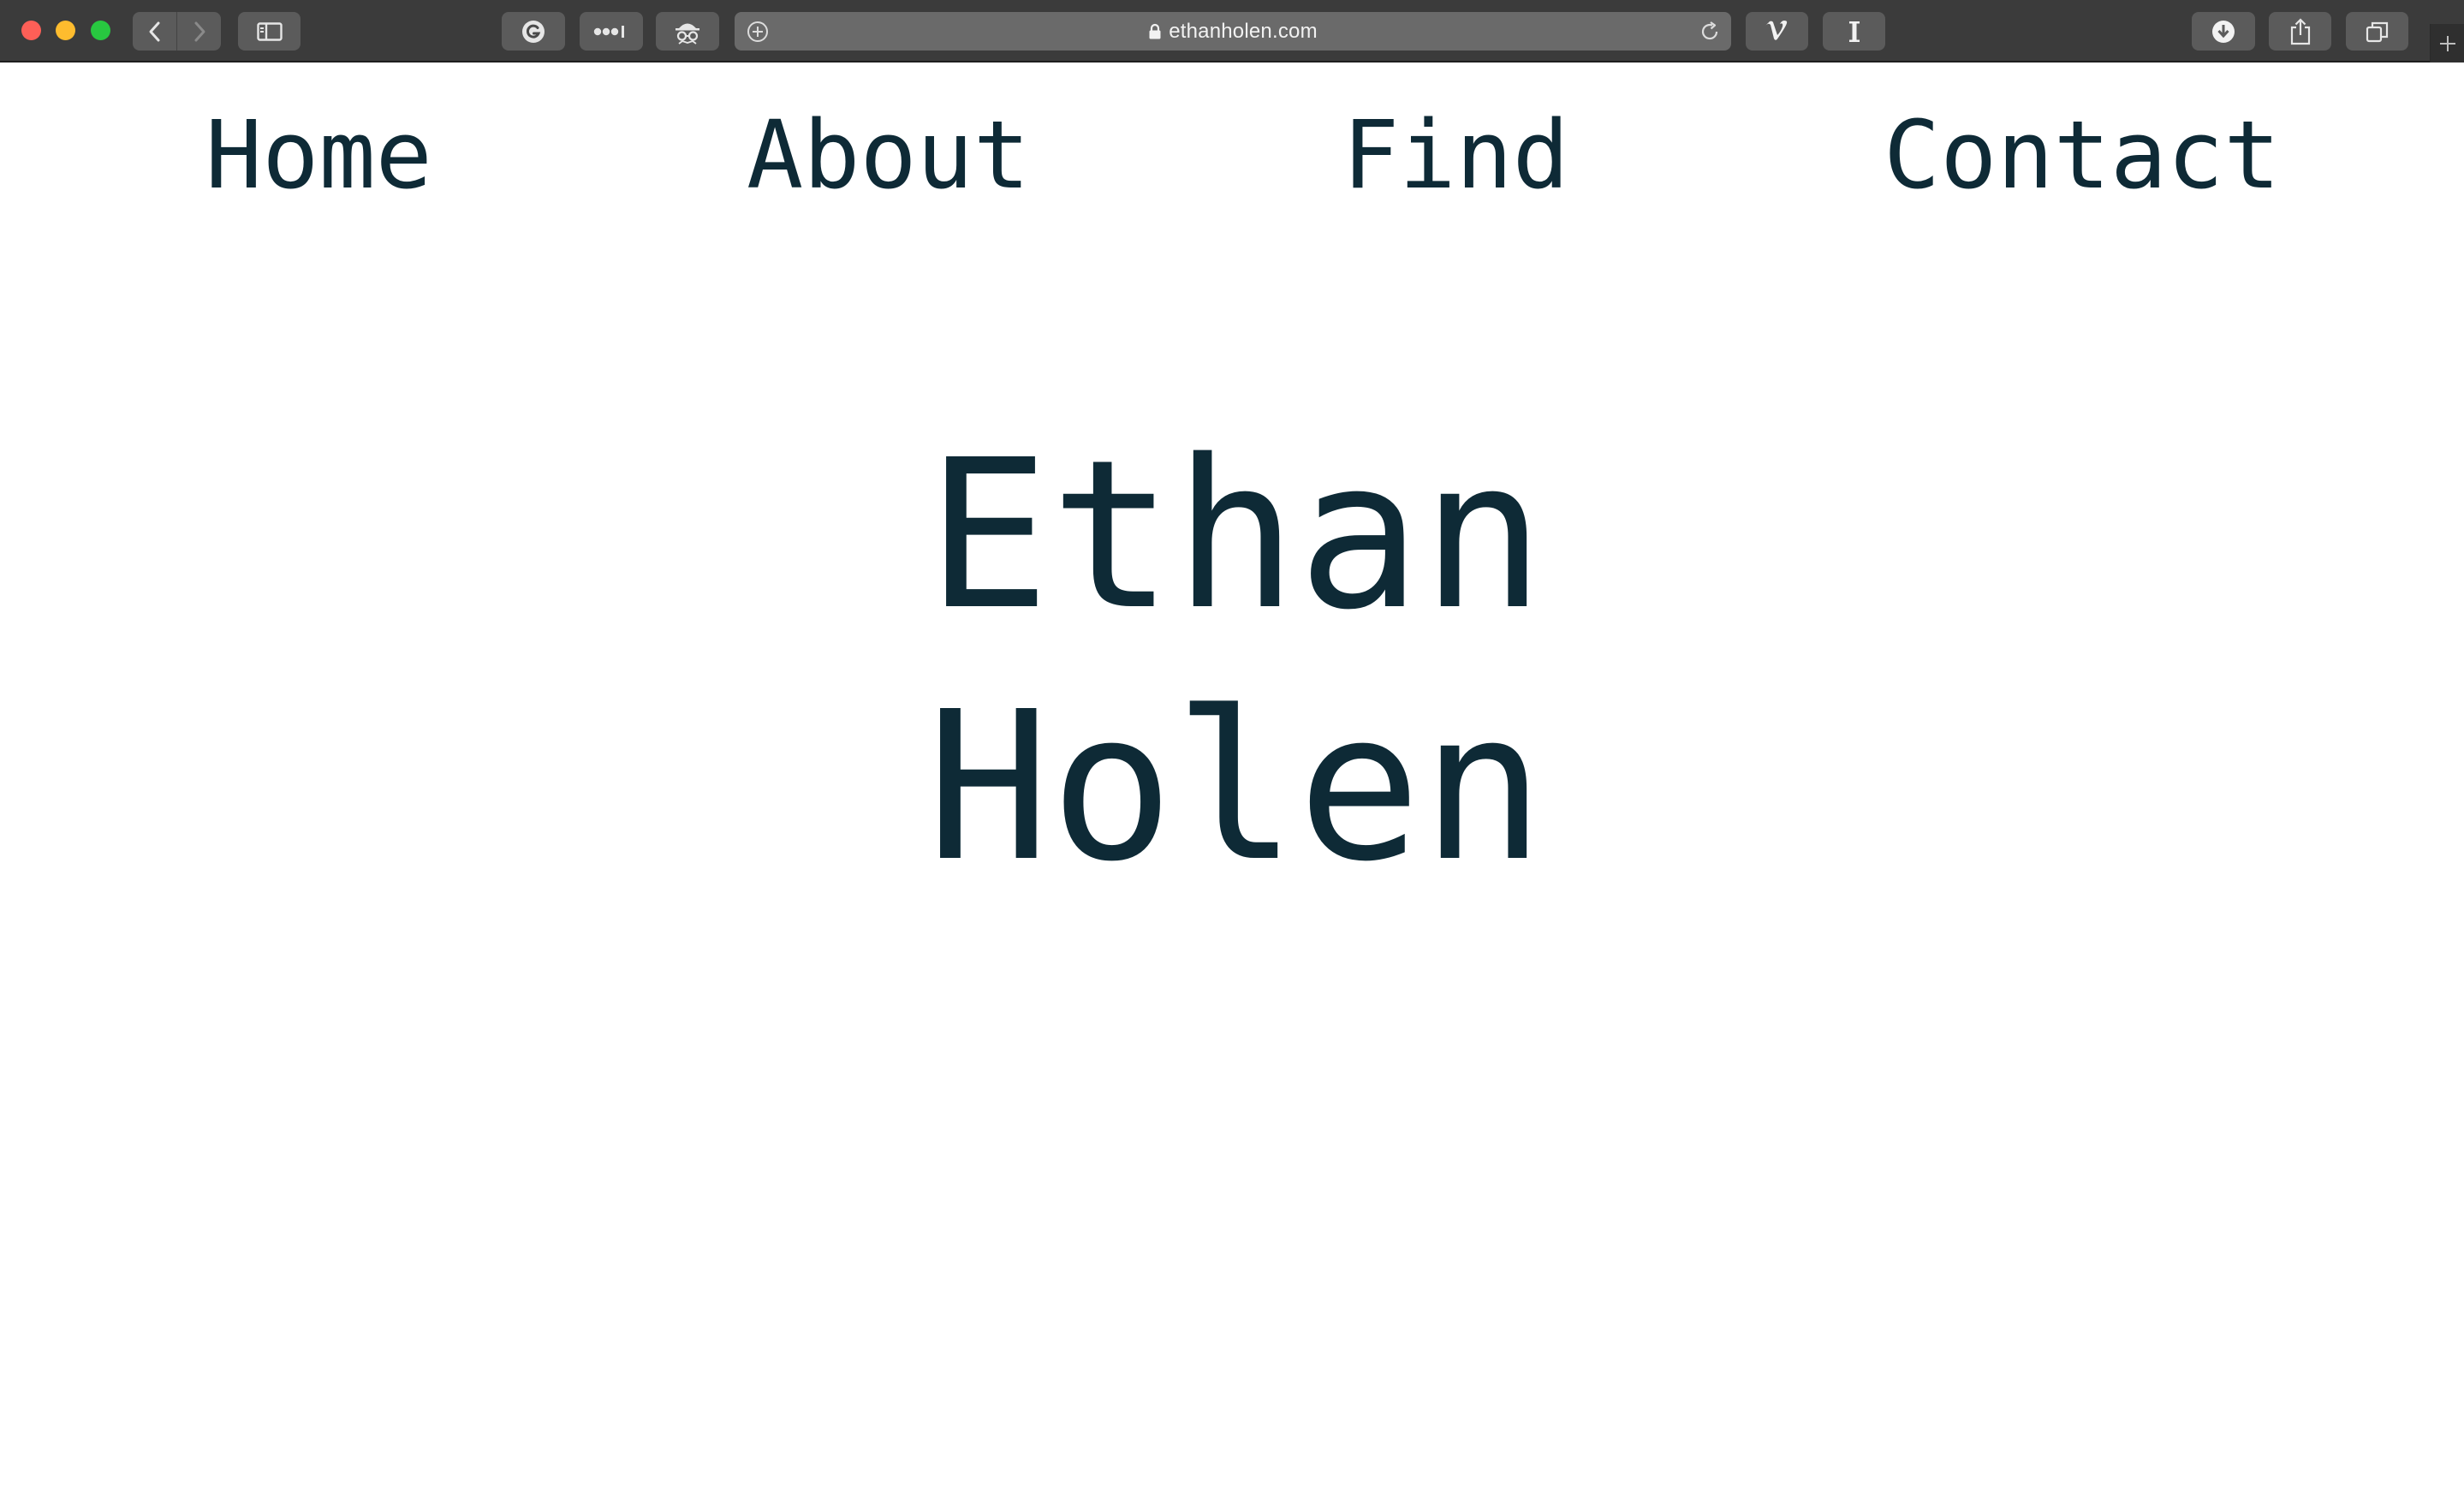  I want to click on sidebar-button, so click(269, 31).